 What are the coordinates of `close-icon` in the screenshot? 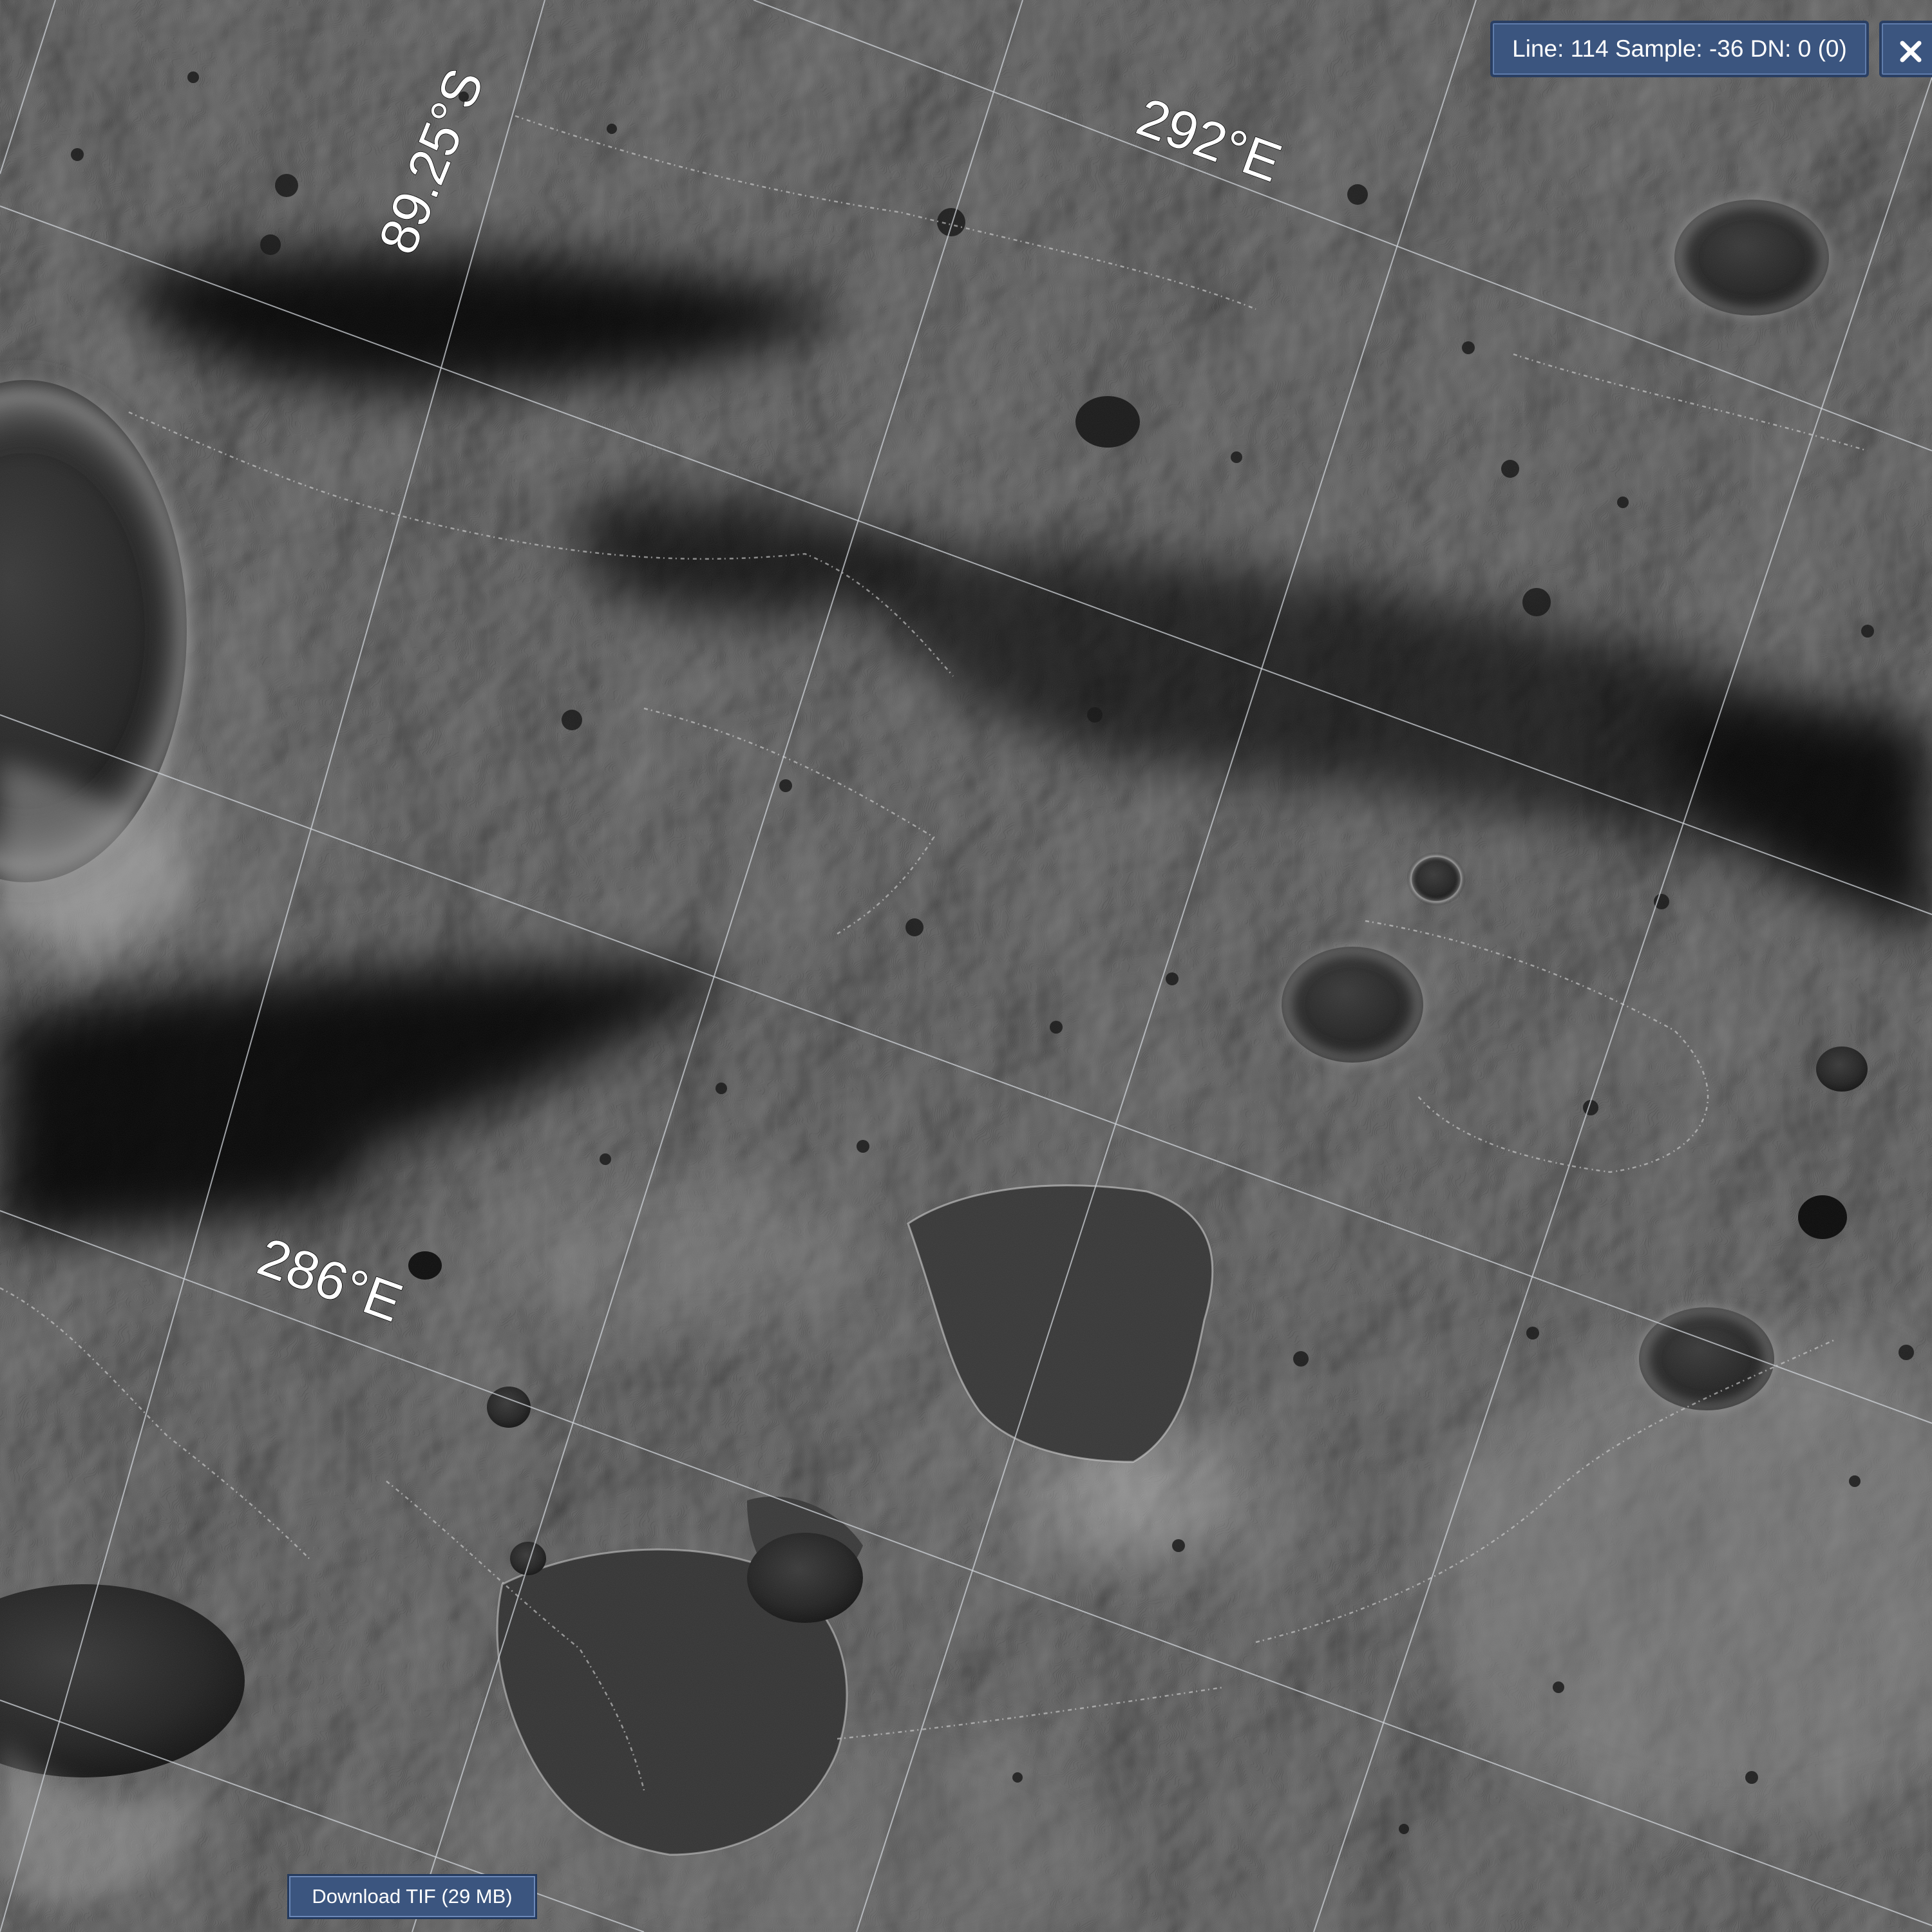 It's located at (1911, 52).